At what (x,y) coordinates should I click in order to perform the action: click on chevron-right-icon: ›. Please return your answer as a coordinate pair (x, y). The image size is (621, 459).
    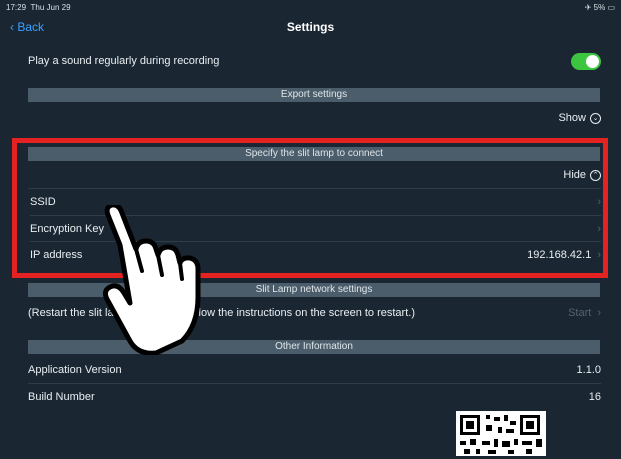
    Looking at the image, I should click on (599, 313).